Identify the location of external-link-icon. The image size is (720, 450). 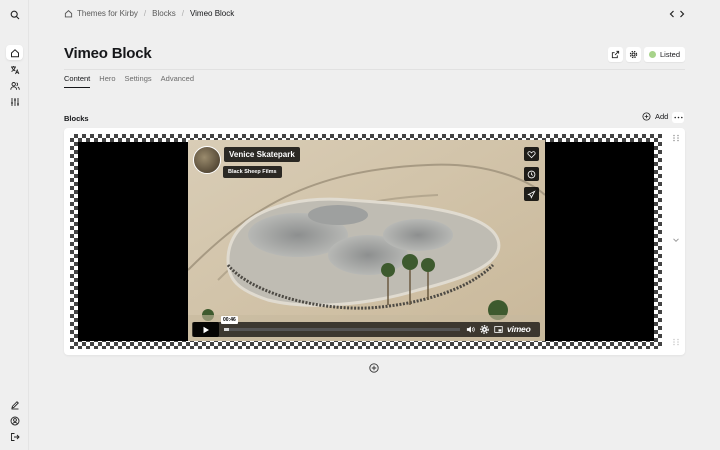
(615, 54).